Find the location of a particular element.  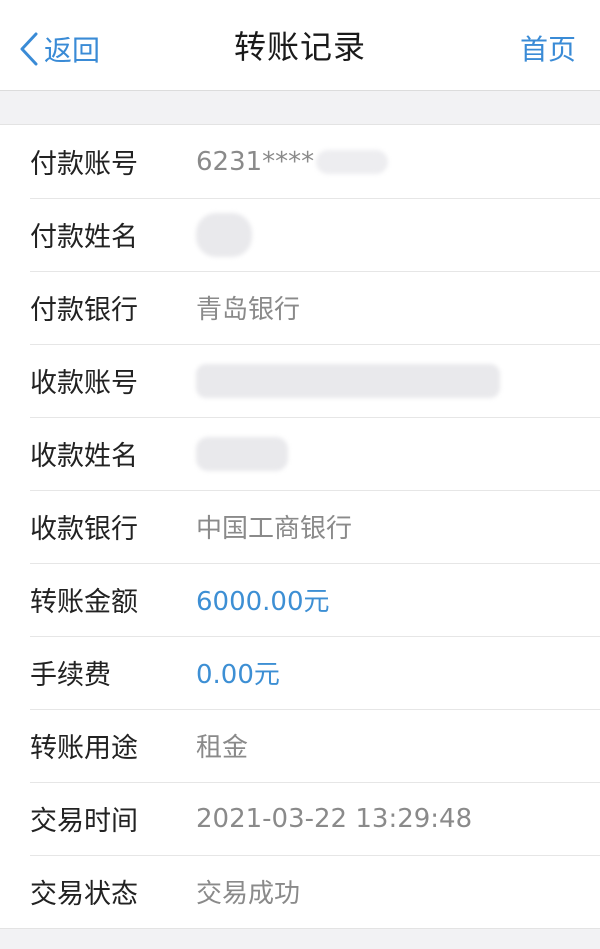

payee-name-mask is located at coordinates (242, 453).